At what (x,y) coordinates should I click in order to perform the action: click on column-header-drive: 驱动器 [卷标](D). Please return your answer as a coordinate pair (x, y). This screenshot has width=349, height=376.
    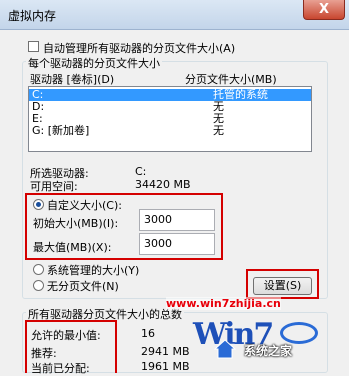
    Looking at the image, I should click on (72, 79).